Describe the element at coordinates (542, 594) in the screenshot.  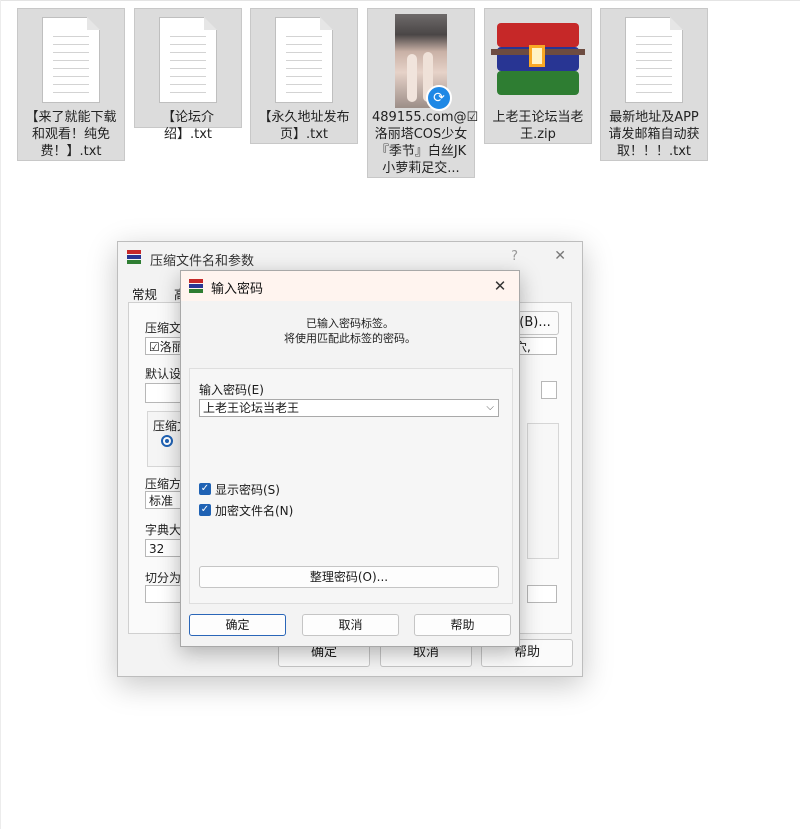
I see `set-password-field` at that location.